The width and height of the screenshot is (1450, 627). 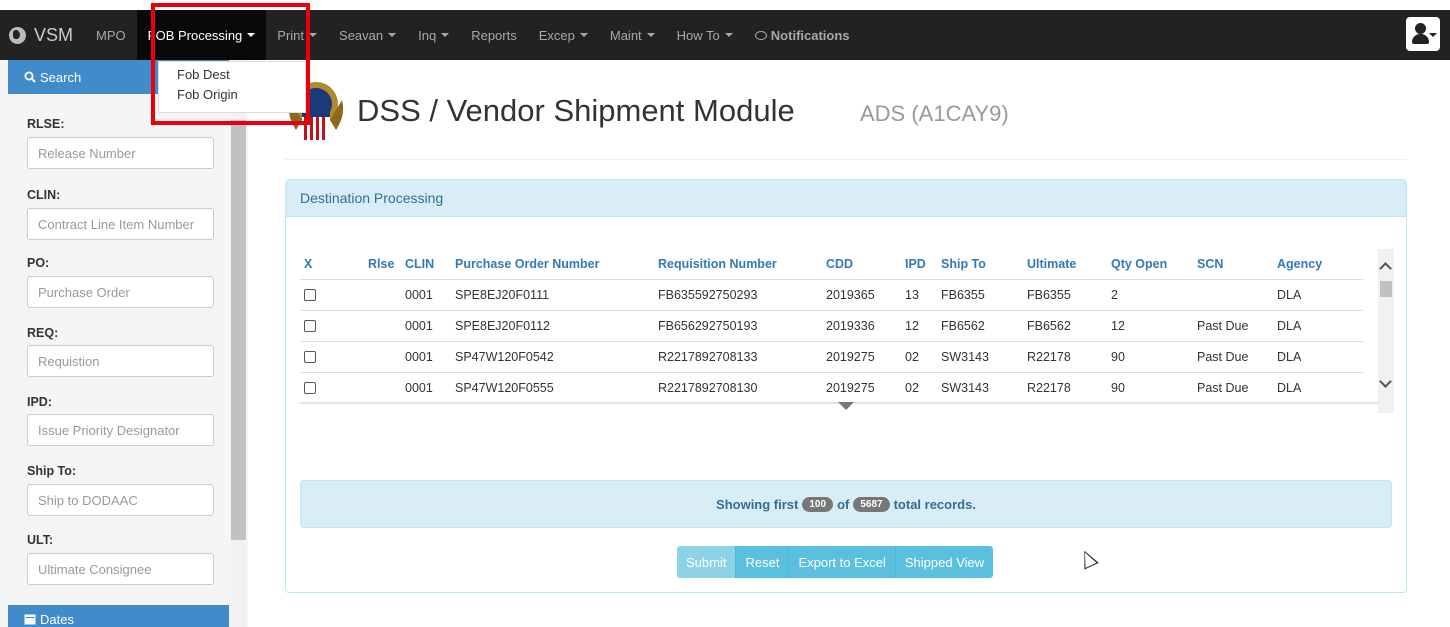 What do you see at coordinates (332, 264) in the screenshot?
I see `col-select: X` at bounding box center [332, 264].